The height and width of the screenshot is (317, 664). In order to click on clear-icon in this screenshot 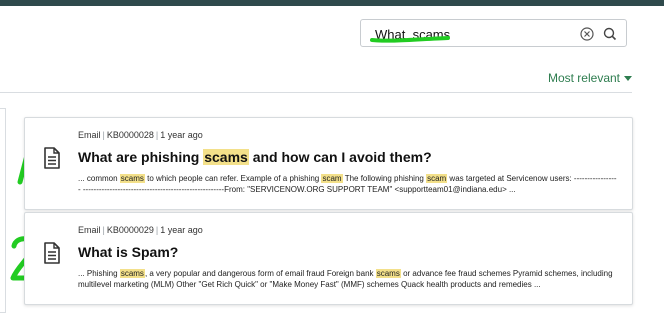, I will do `click(587, 34)`.